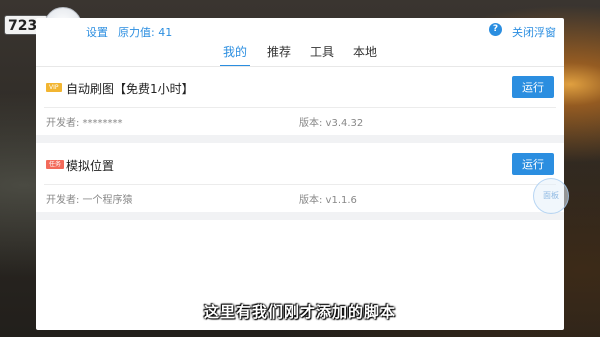  Describe the element at coordinates (331, 123) in the screenshot. I see `version-label: 版本: v3.4.32` at that location.